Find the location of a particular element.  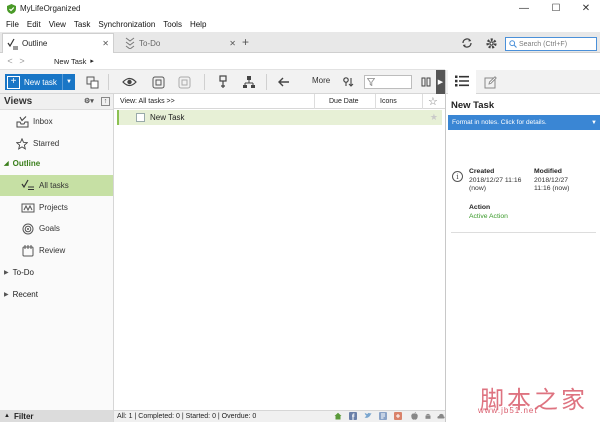

back-arrow-icon: < is located at coordinates (10, 61).